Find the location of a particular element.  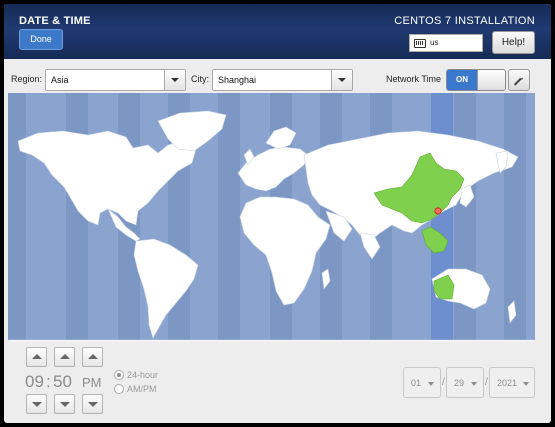

24-hour-label: 24-hour is located at coordinates (143, 375).